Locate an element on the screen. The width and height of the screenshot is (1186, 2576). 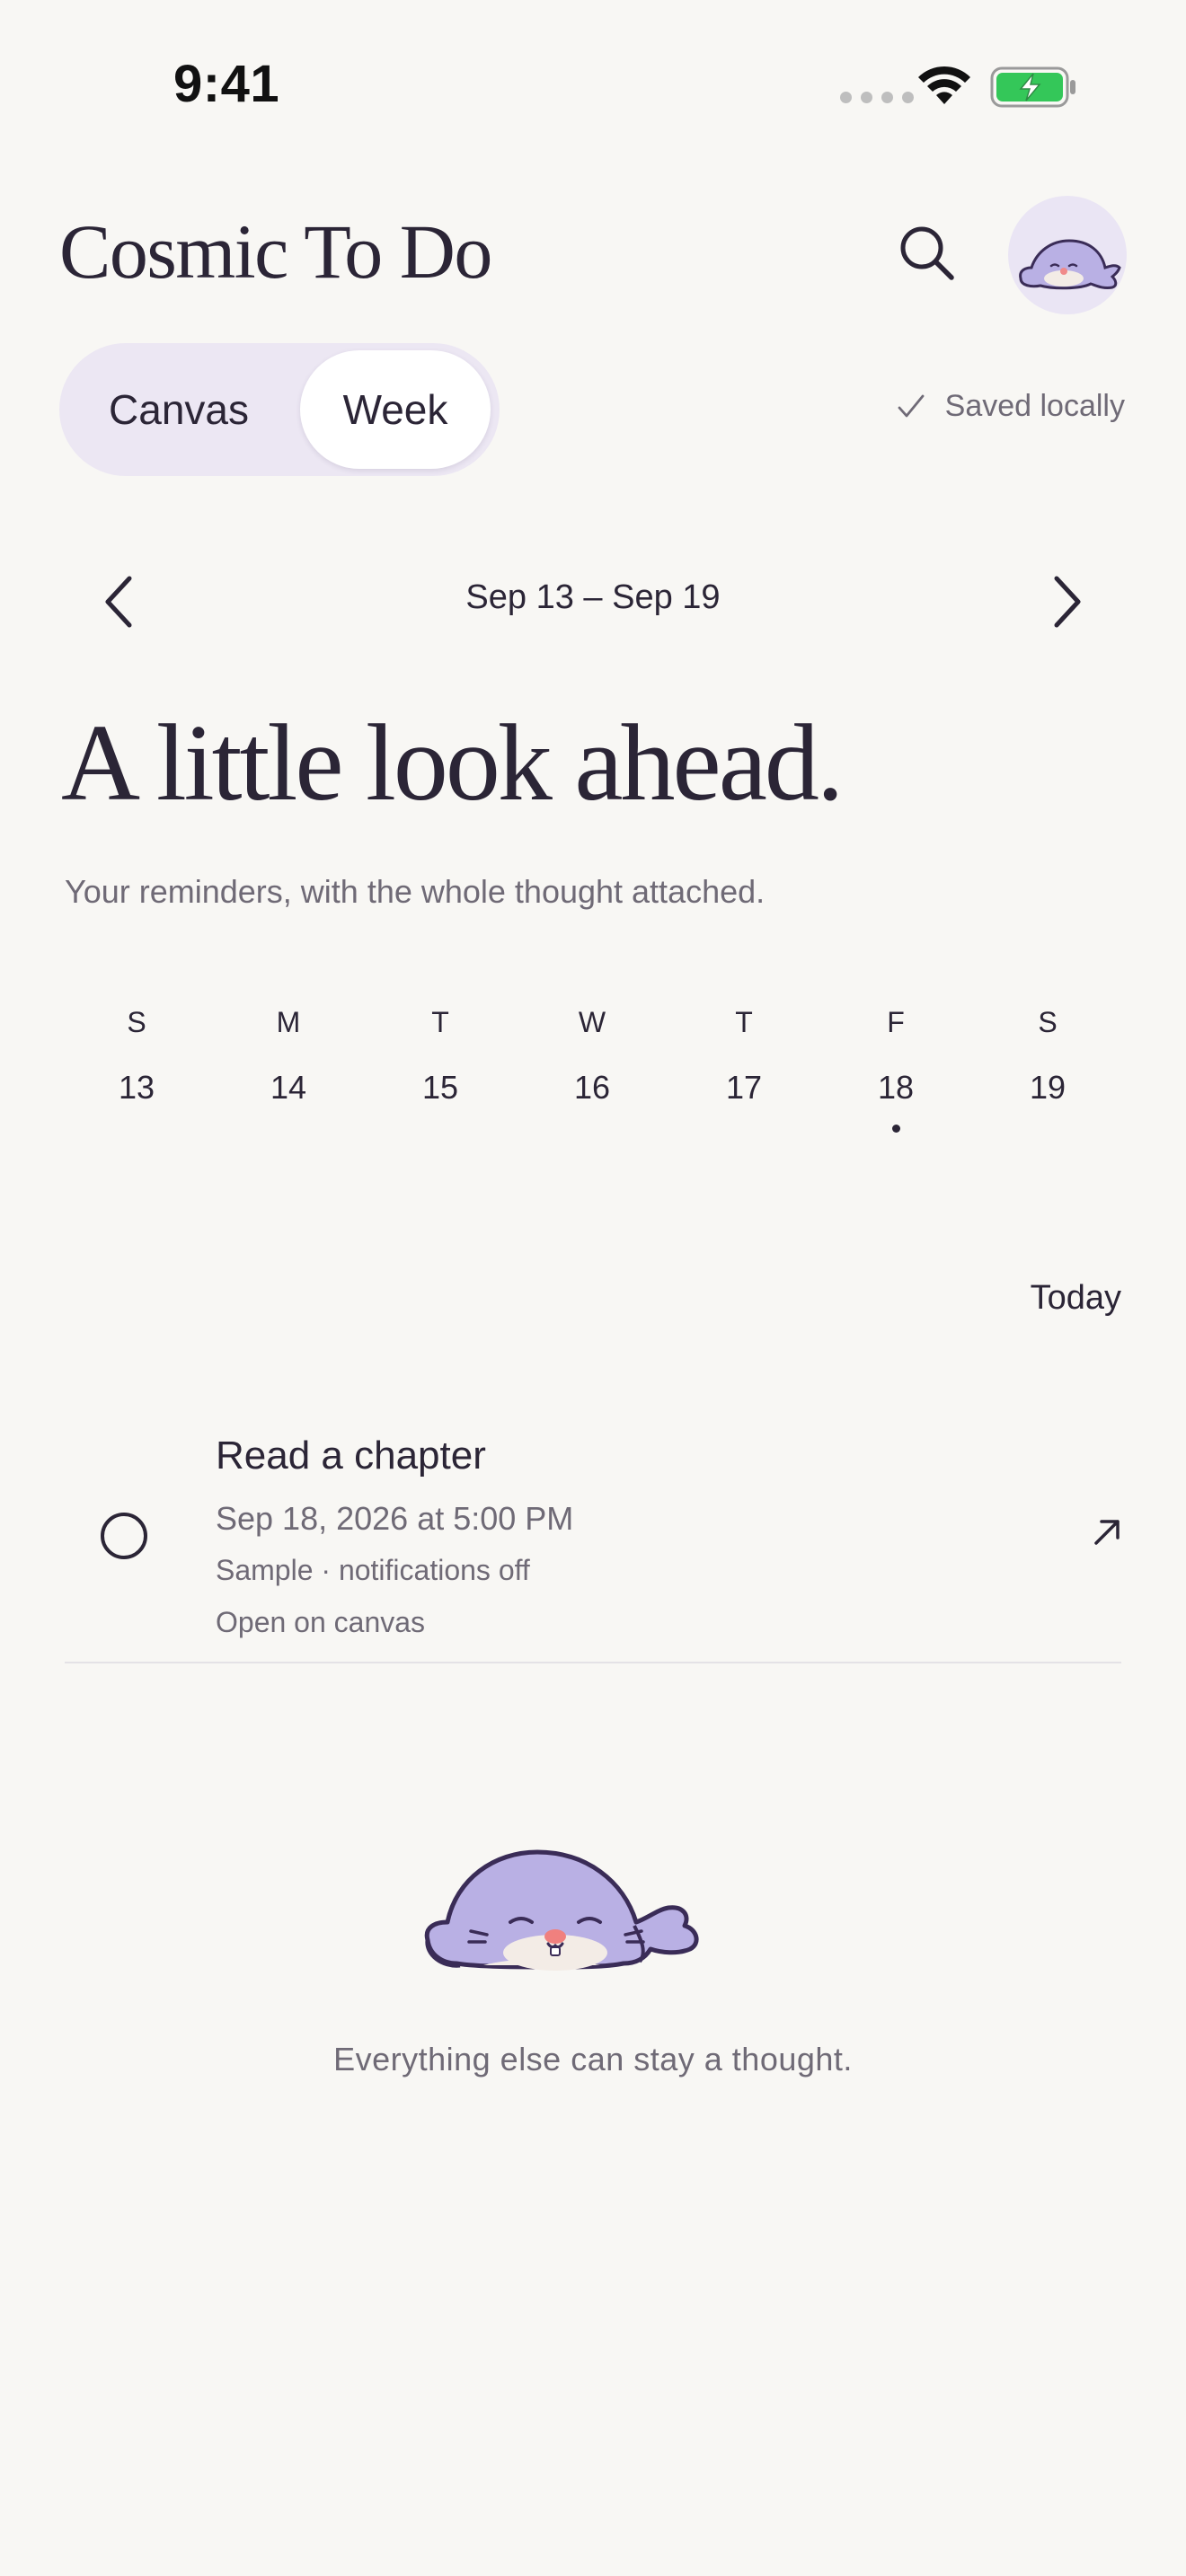
search-icon is located at coordinates (927, 253).